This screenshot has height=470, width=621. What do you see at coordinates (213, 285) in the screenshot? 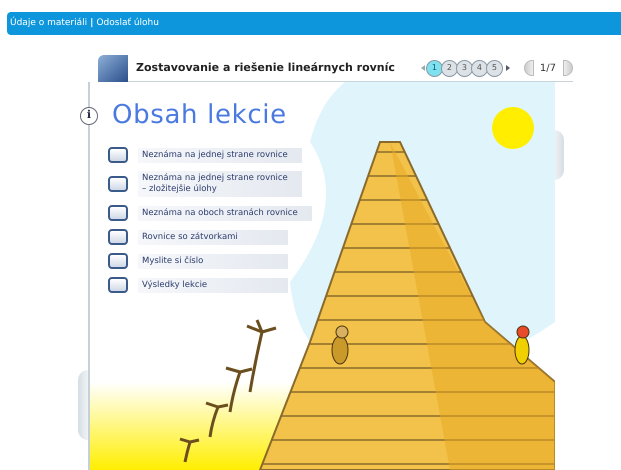
I see `lesson-topic-link: Výsledky lekcie` at bounding box center [213, 285].